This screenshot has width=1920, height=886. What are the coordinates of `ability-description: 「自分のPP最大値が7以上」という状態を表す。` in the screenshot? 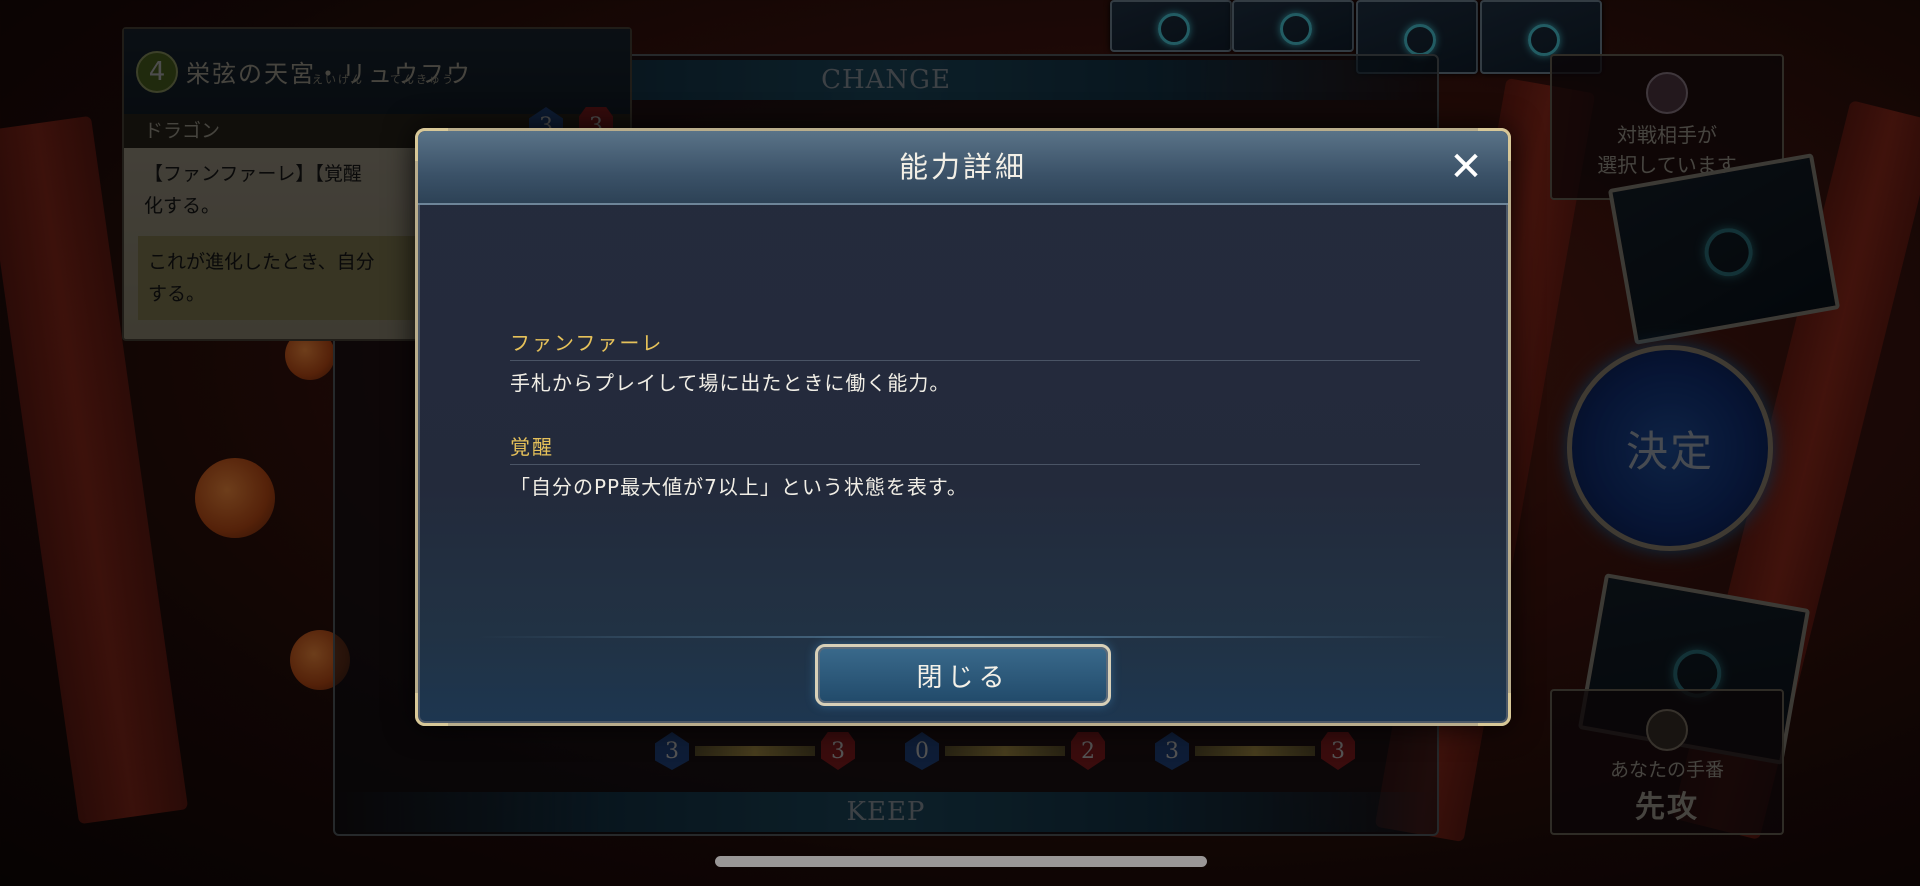 It's located at (739, 487).